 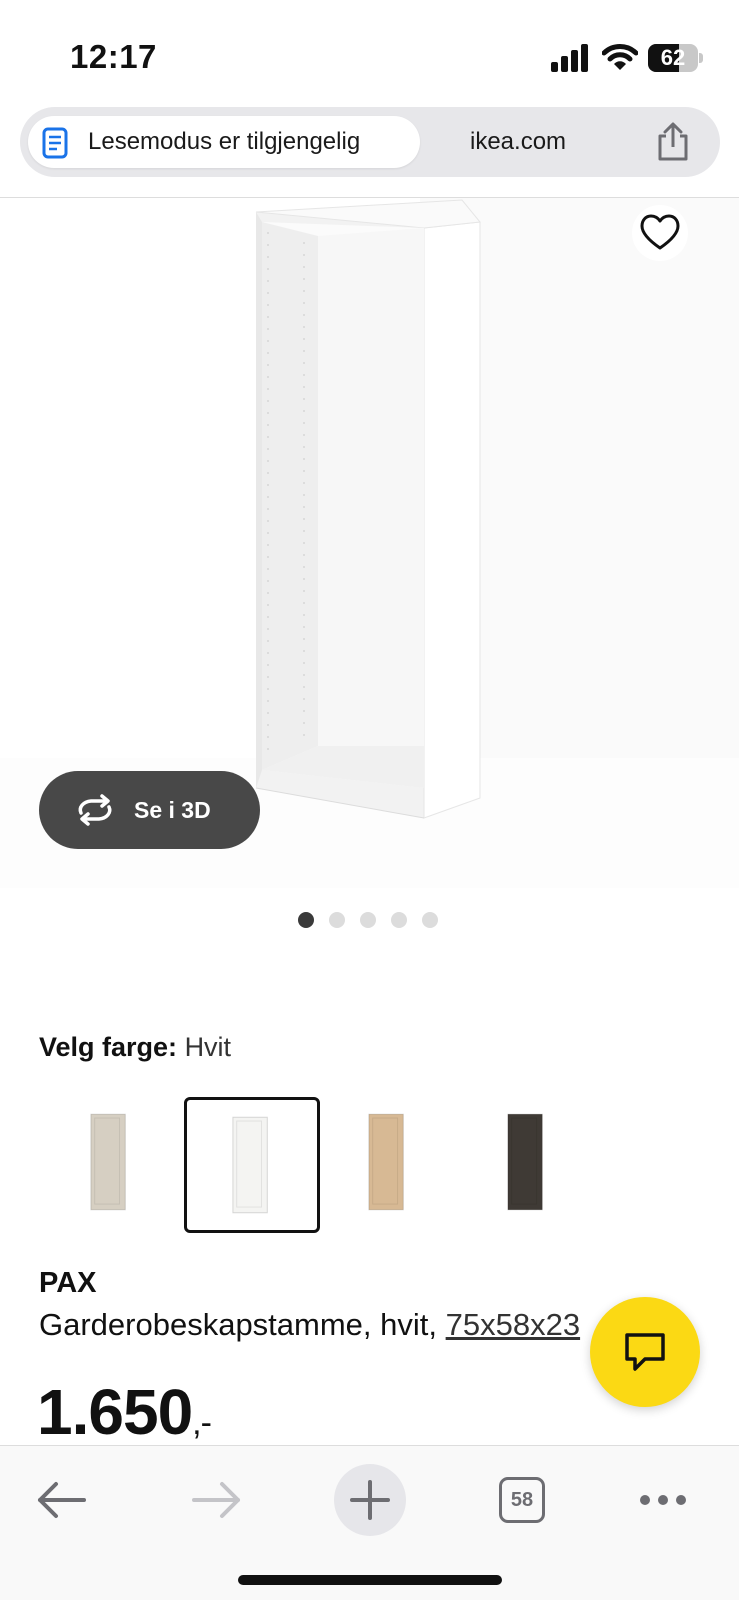 What do you see at coordinates (68, 1283) in the screenshot?
I see `product-name: PAX` at bounding box center [68, 1283].